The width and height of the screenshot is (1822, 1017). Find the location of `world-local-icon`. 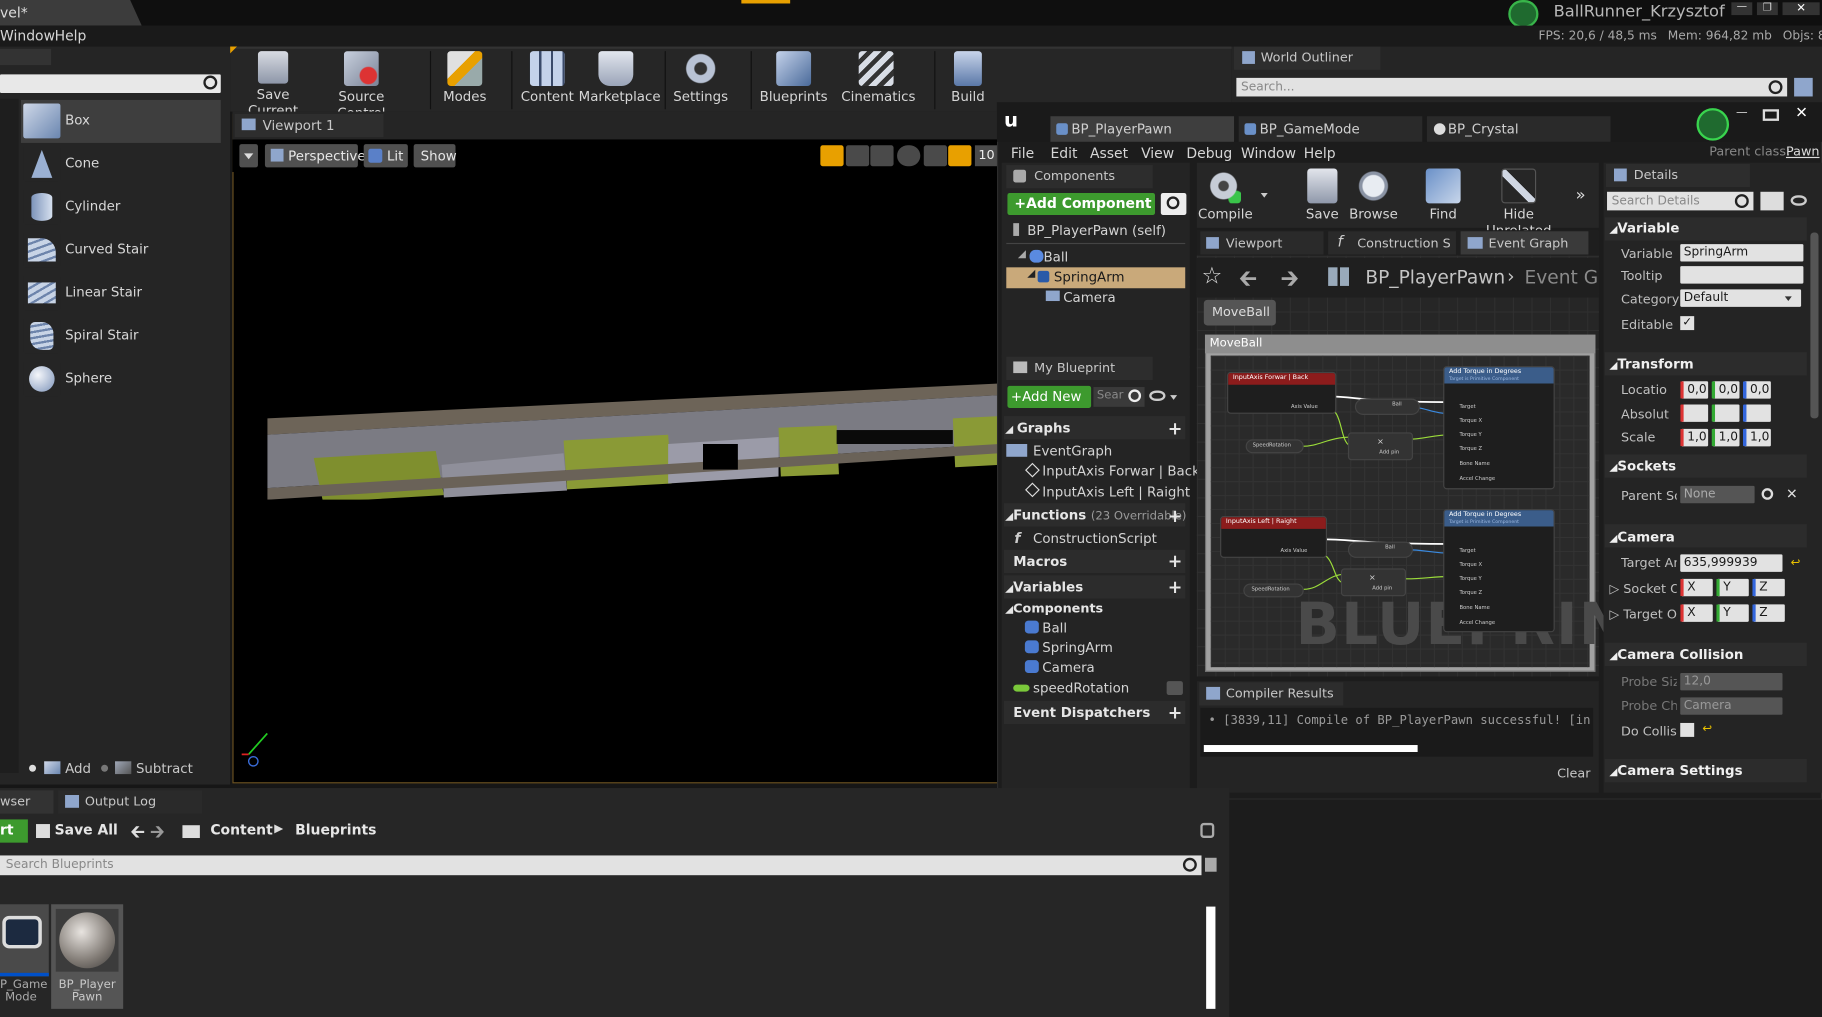

world-local-icon is located at coordinates (909, 156).